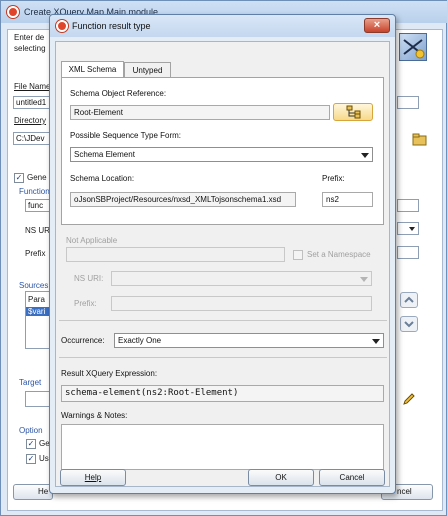 This screenshot has height=516, width=447. Describe the element at coordinates (38, 205) in the screenshot. I see `function-name-field: func` at that location.